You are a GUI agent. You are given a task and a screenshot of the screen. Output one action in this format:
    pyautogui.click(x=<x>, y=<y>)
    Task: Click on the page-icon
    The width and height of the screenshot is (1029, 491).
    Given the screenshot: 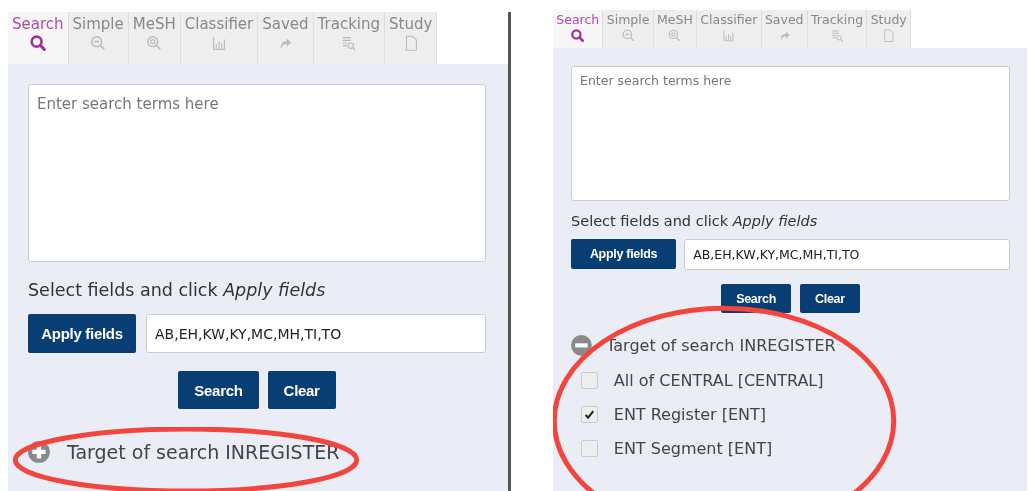 What is the action you would take?
    pyautogui.click(x=889, y=36)
    